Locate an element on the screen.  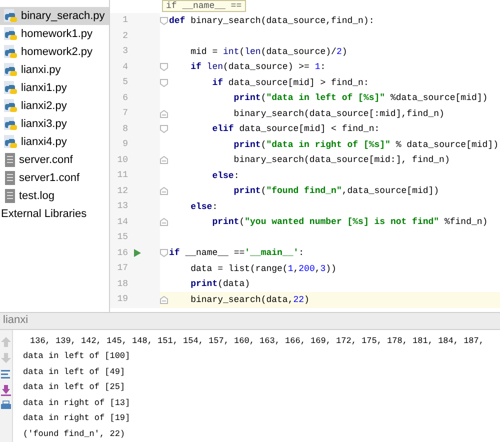
run-panel-title: lianxi is located at coordinates (15, 320).